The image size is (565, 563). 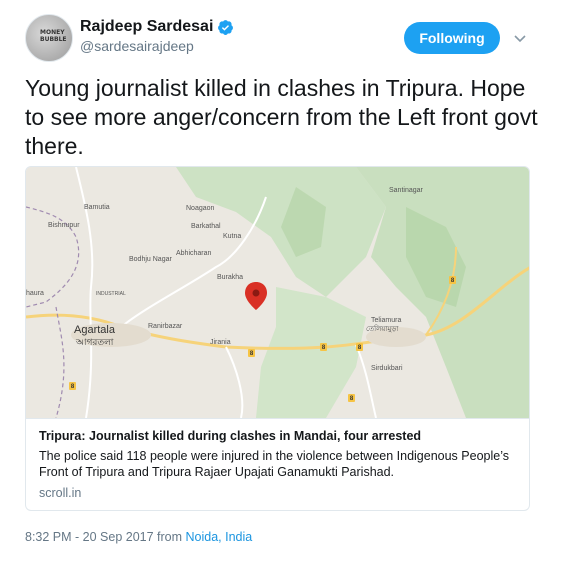 What do you see at coordinates (230, 277) in the screenshot?
I see `map-label-burakha: Burakha` at bounding box center [230, 277].